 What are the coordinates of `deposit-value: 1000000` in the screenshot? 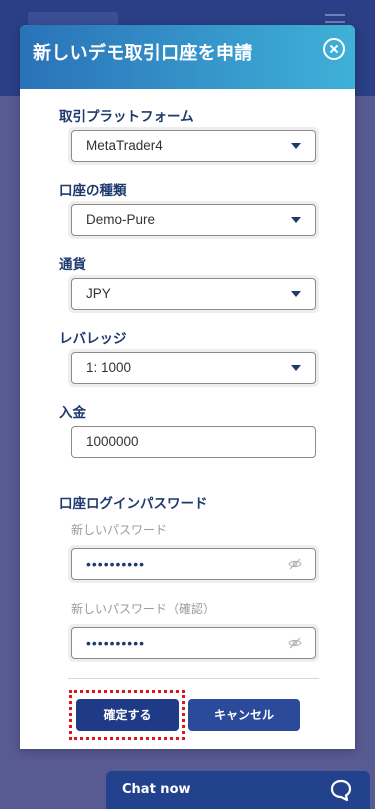 It's located at (112, 441).